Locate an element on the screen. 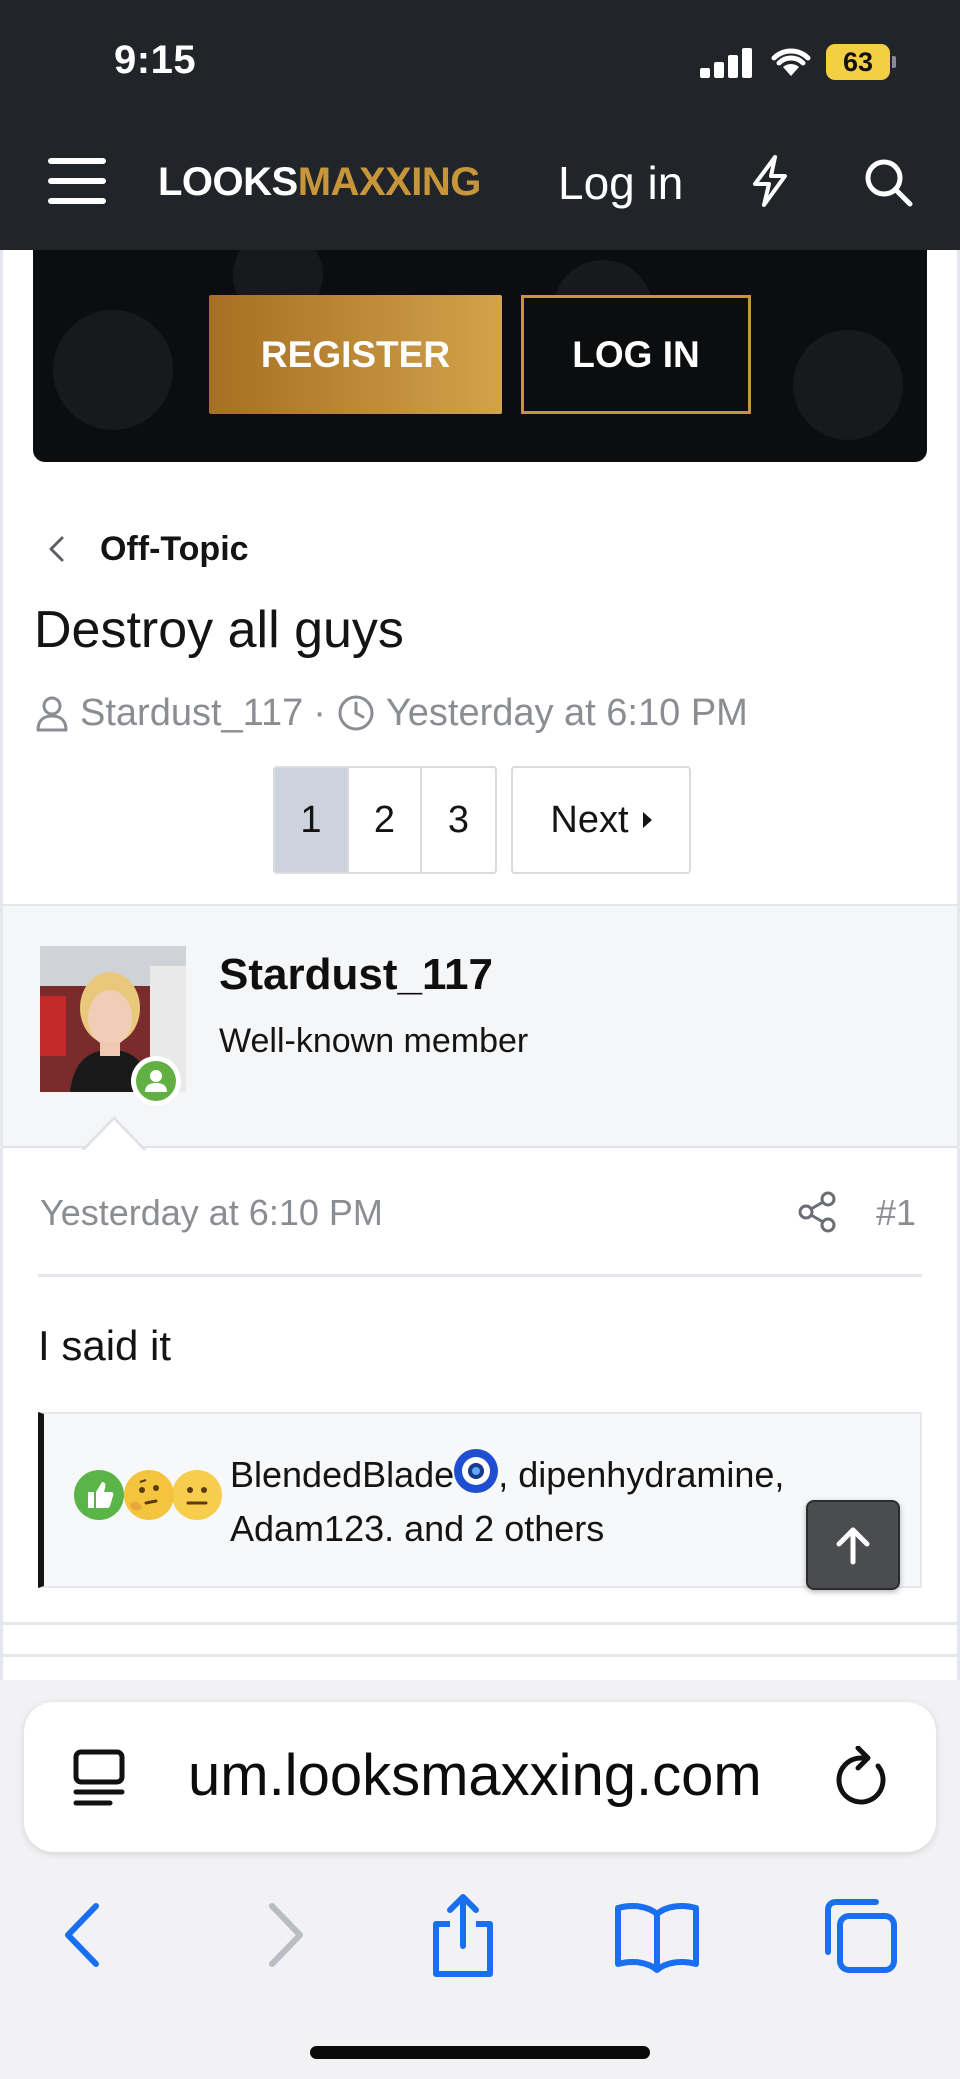  address-bar: um.looksmaxxing.com is located at coordinates (480, 1777).